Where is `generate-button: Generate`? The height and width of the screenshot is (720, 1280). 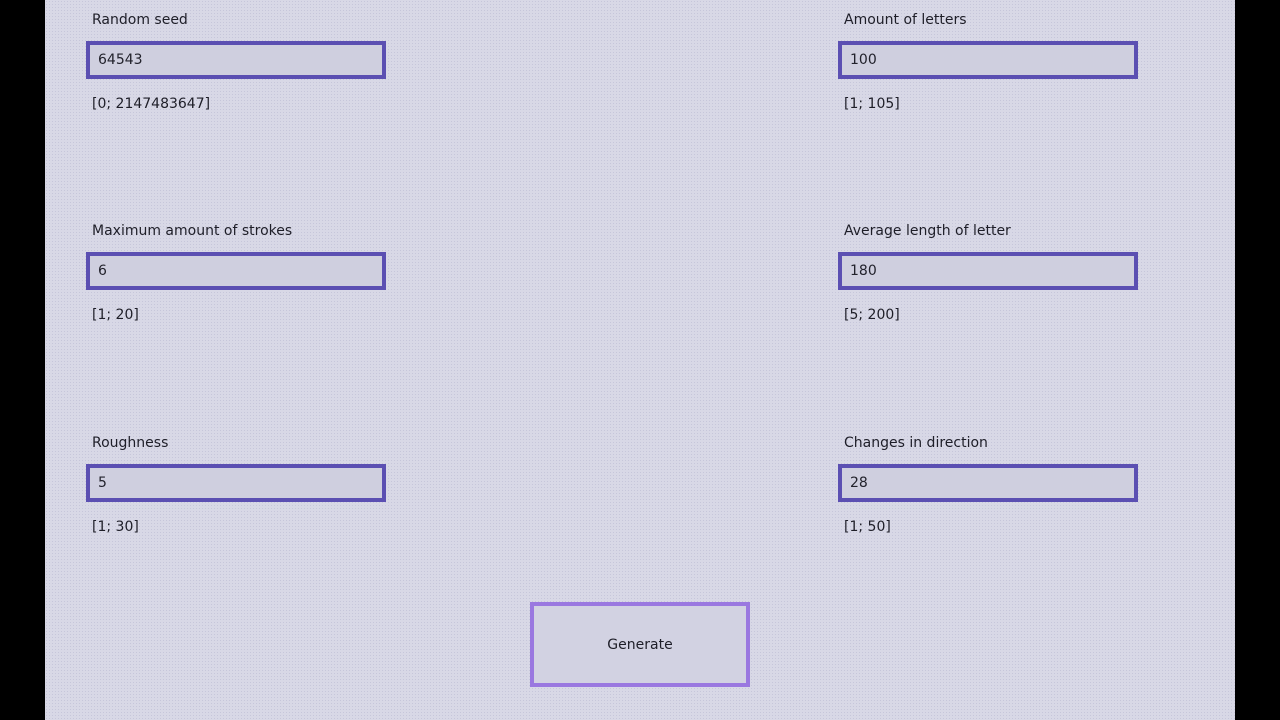
generate-button: Generate is located at coordinates (640, 644).